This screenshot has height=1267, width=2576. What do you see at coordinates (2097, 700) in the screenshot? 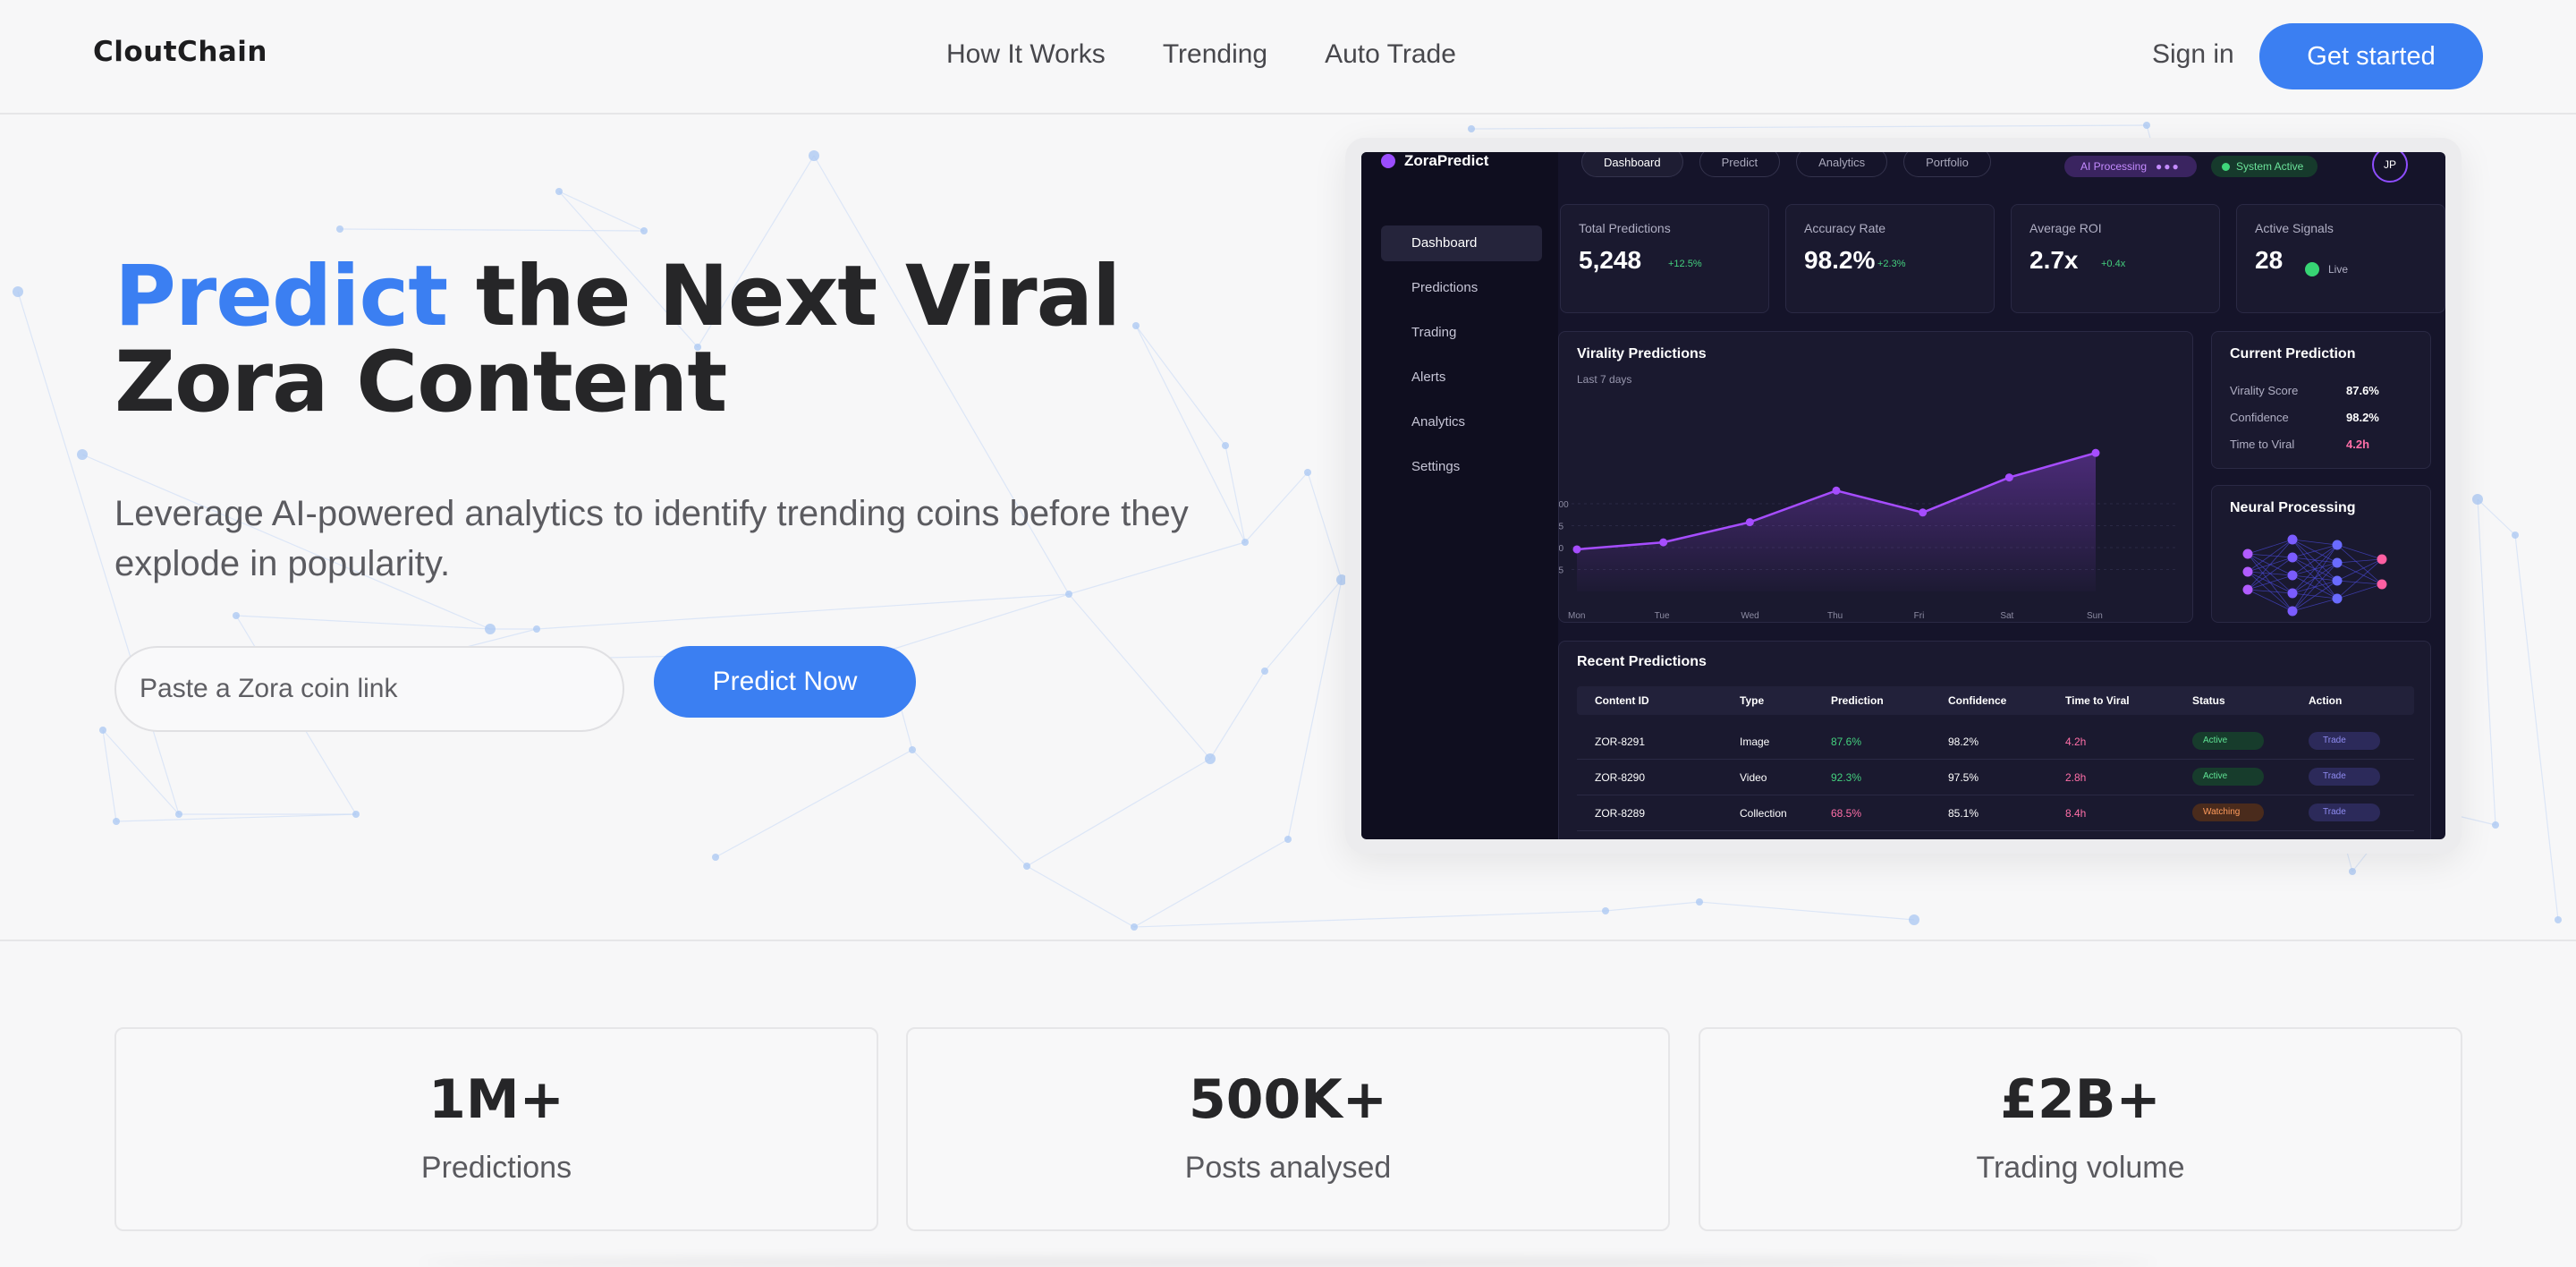
I see `th-time-to-viral: Time to Viral` at bounding box center [2097, 700].